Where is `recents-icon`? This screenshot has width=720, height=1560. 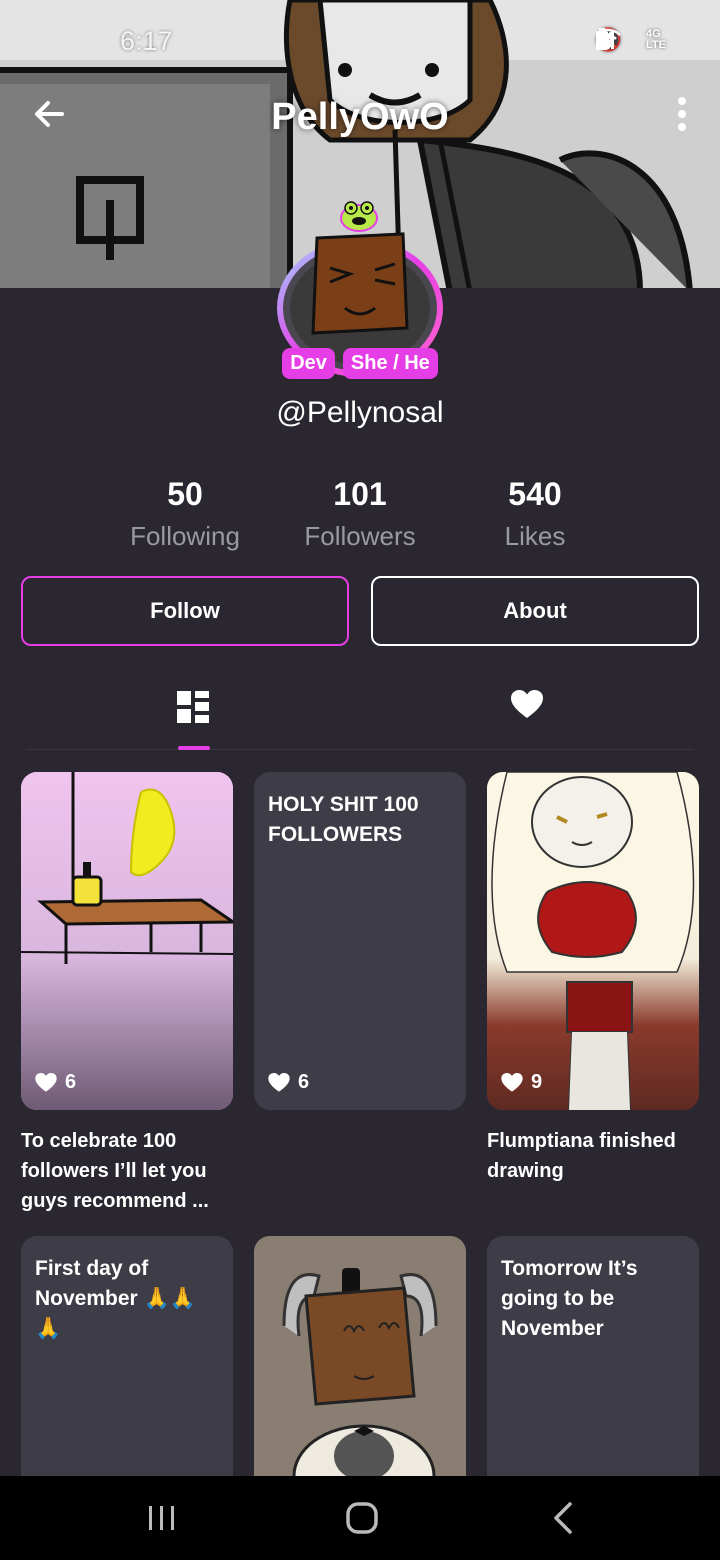 recents-icon is located at coordinates (161, 1518).